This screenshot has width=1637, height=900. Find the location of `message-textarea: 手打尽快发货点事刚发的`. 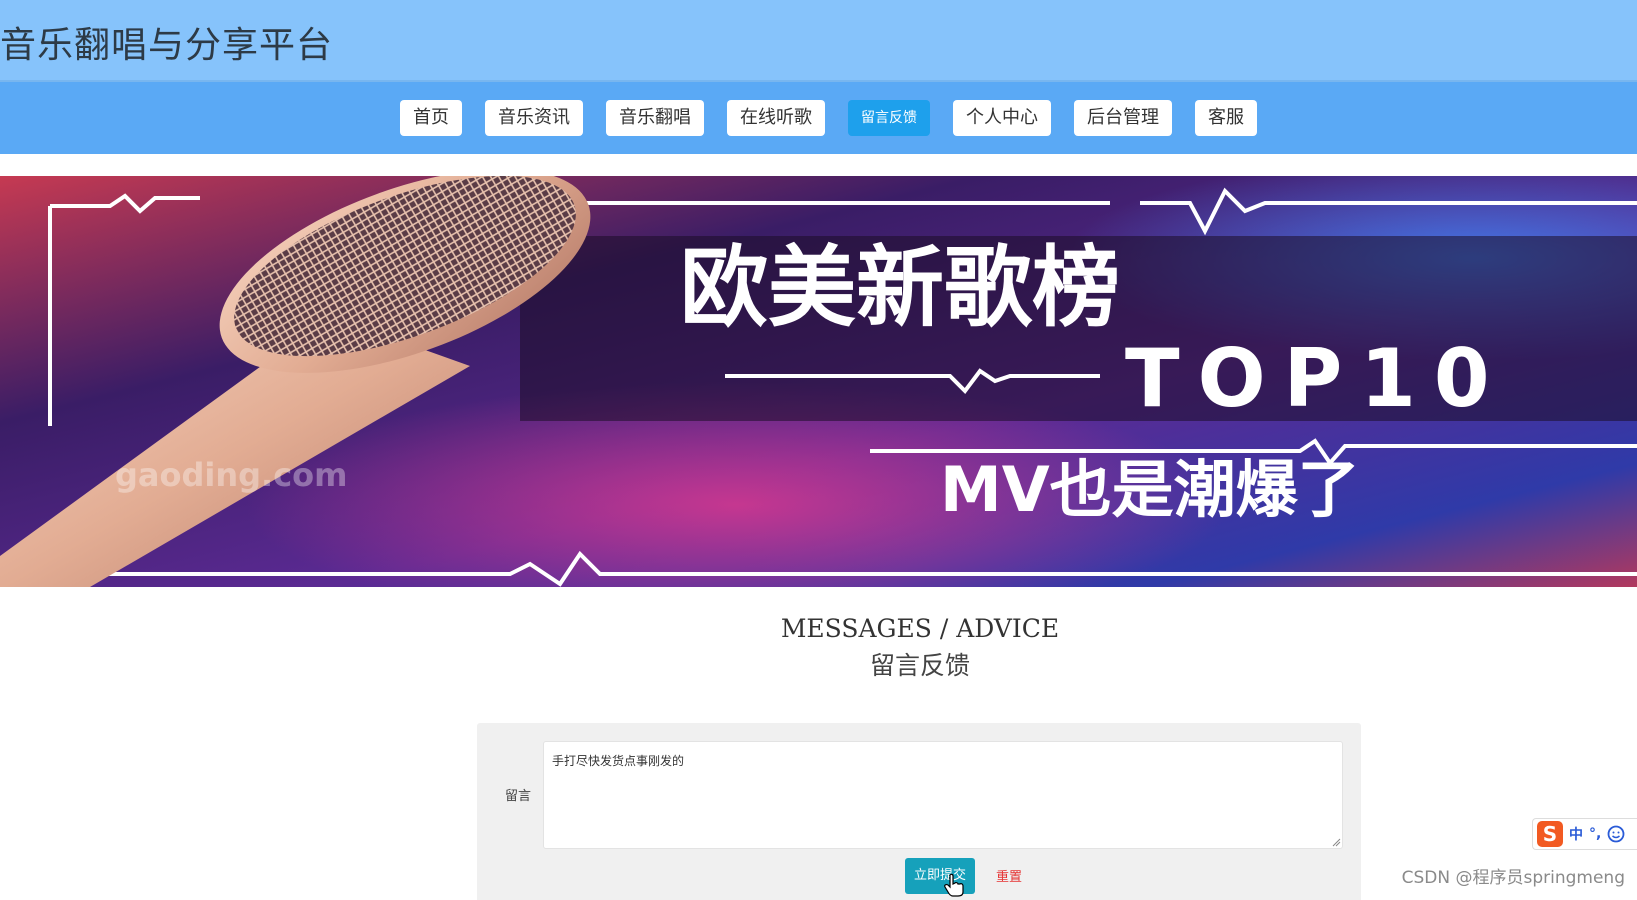

message-textarea: 手打尽快发货点事刚发的 is located at coordinates (943, 795).